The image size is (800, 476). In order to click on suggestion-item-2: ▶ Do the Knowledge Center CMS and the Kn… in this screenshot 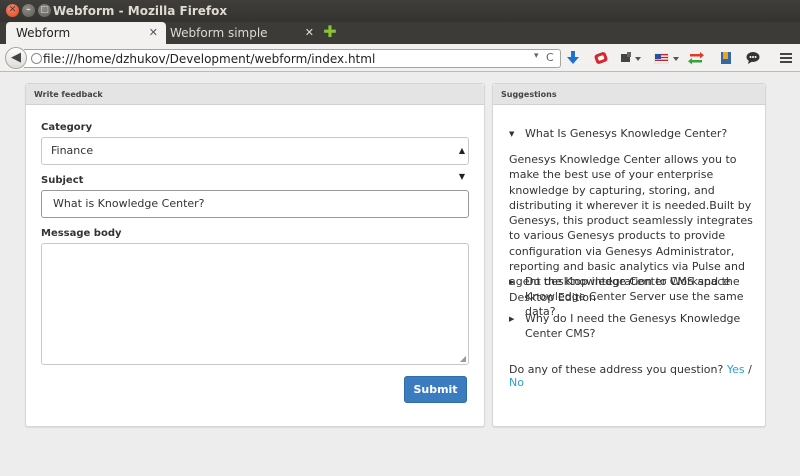, I will do `click(632, 296)`.